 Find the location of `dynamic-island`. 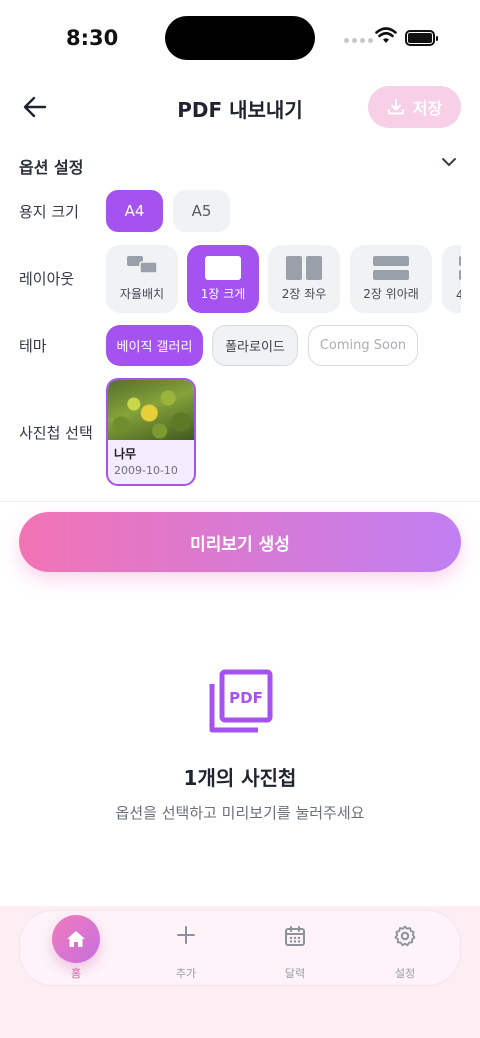

dynamic-island is located at coordinates (240, 38).